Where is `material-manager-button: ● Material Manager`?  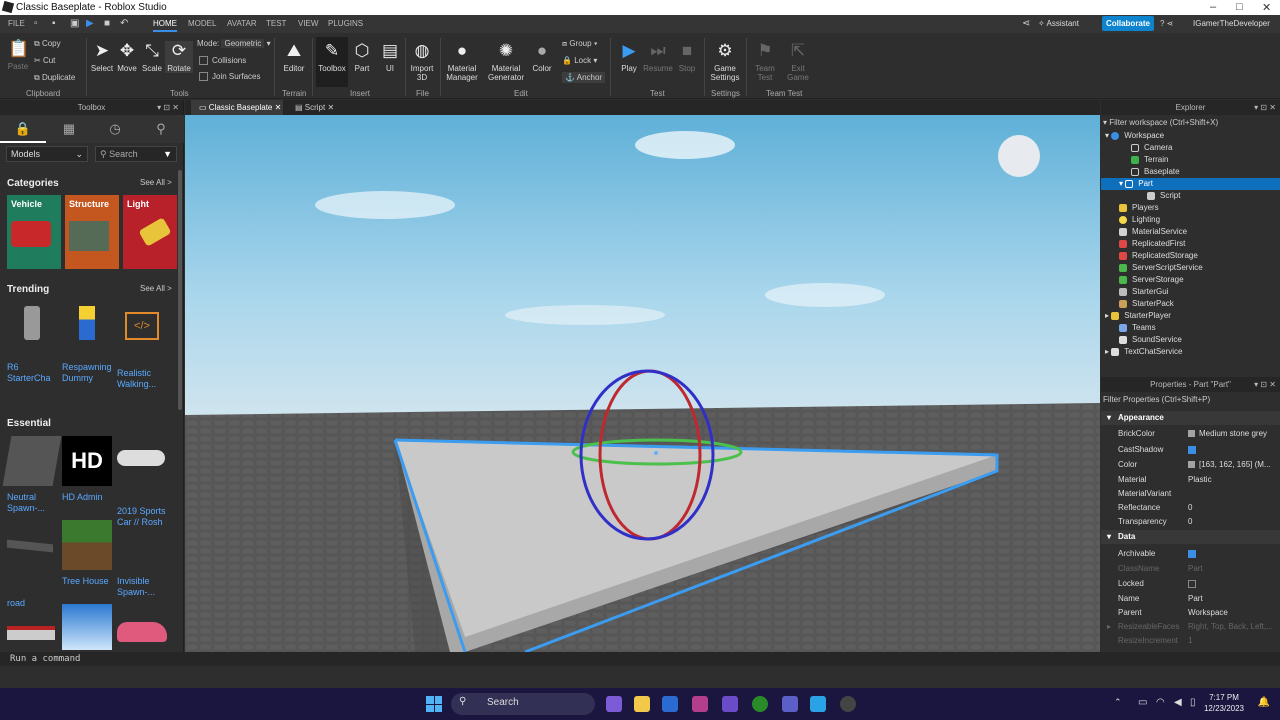
material-manager-button: ● Material Manager is located at coordinates (462, 61).